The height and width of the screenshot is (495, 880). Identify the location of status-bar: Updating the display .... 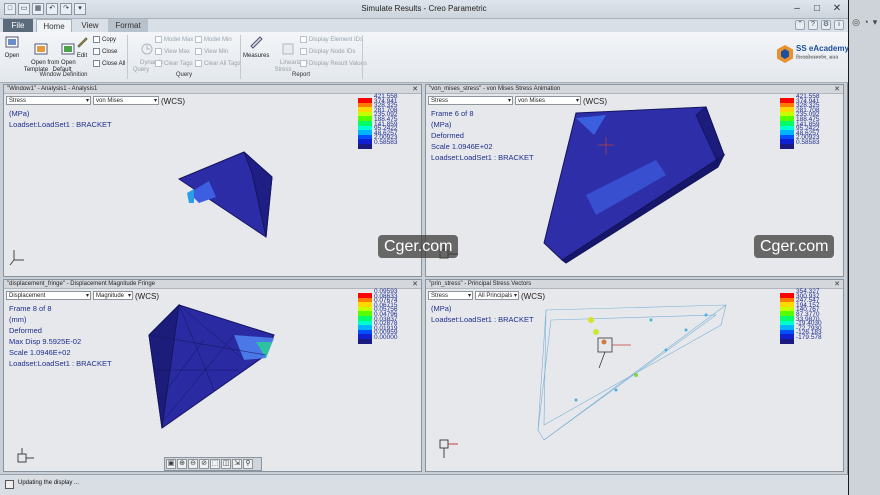
(424, 484).